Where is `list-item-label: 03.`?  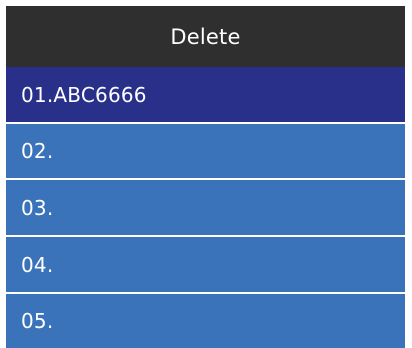 list-item-label: 03. is located at coordinates (37, 207).